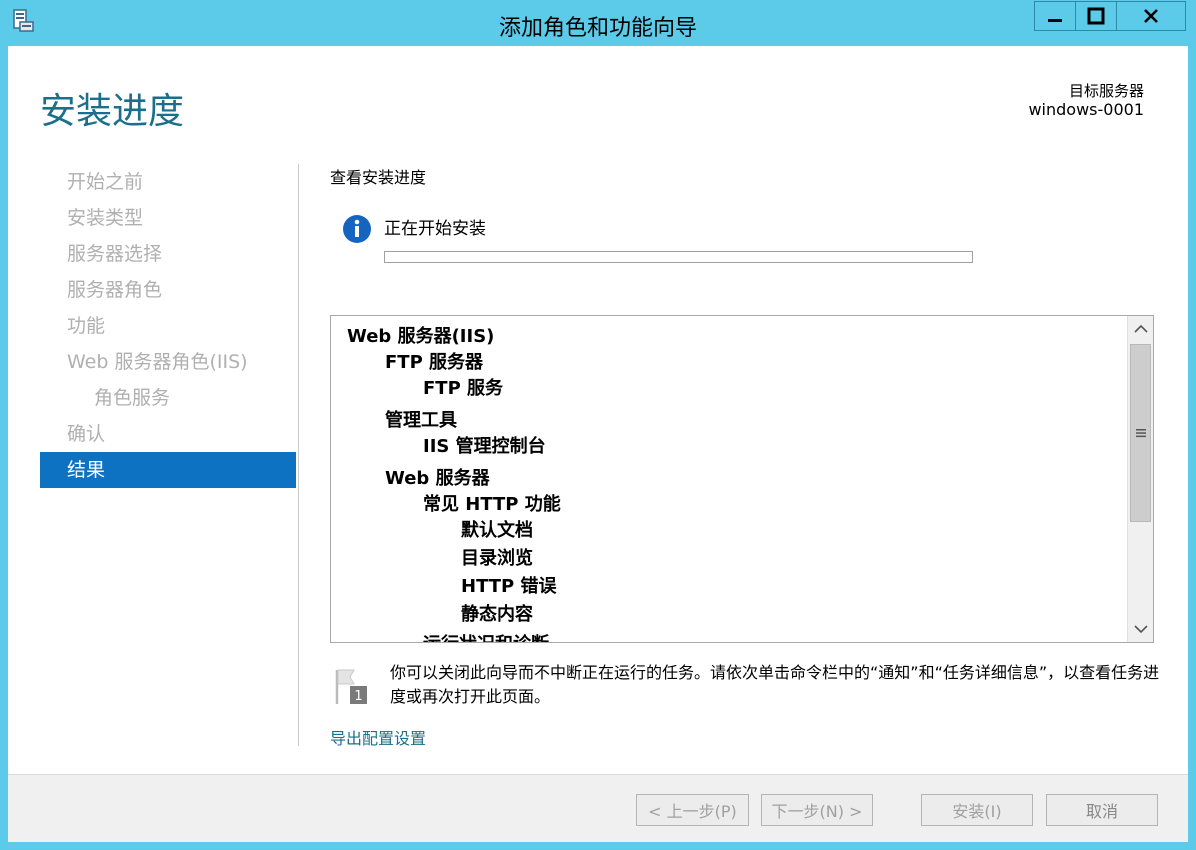 The width and height of the screenshot is (1196, 850). Describe the element at coordinates (168, 218) in the screenshot. I see `nav-step-1: 安装类型` at that location.